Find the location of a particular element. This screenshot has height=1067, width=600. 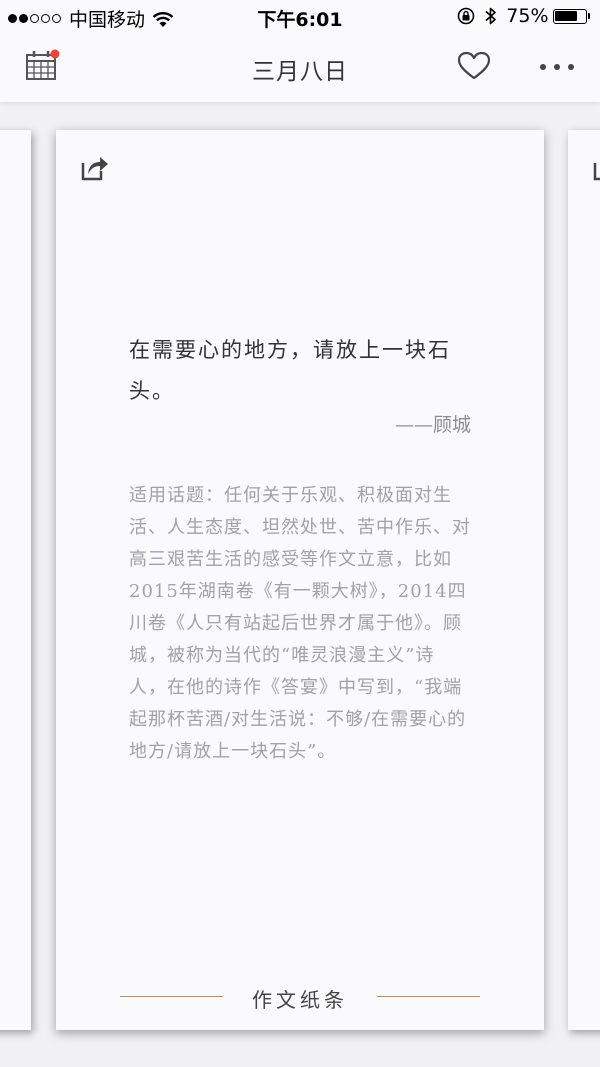

page-title: 三月八日 is located at coordinates (300, 72).